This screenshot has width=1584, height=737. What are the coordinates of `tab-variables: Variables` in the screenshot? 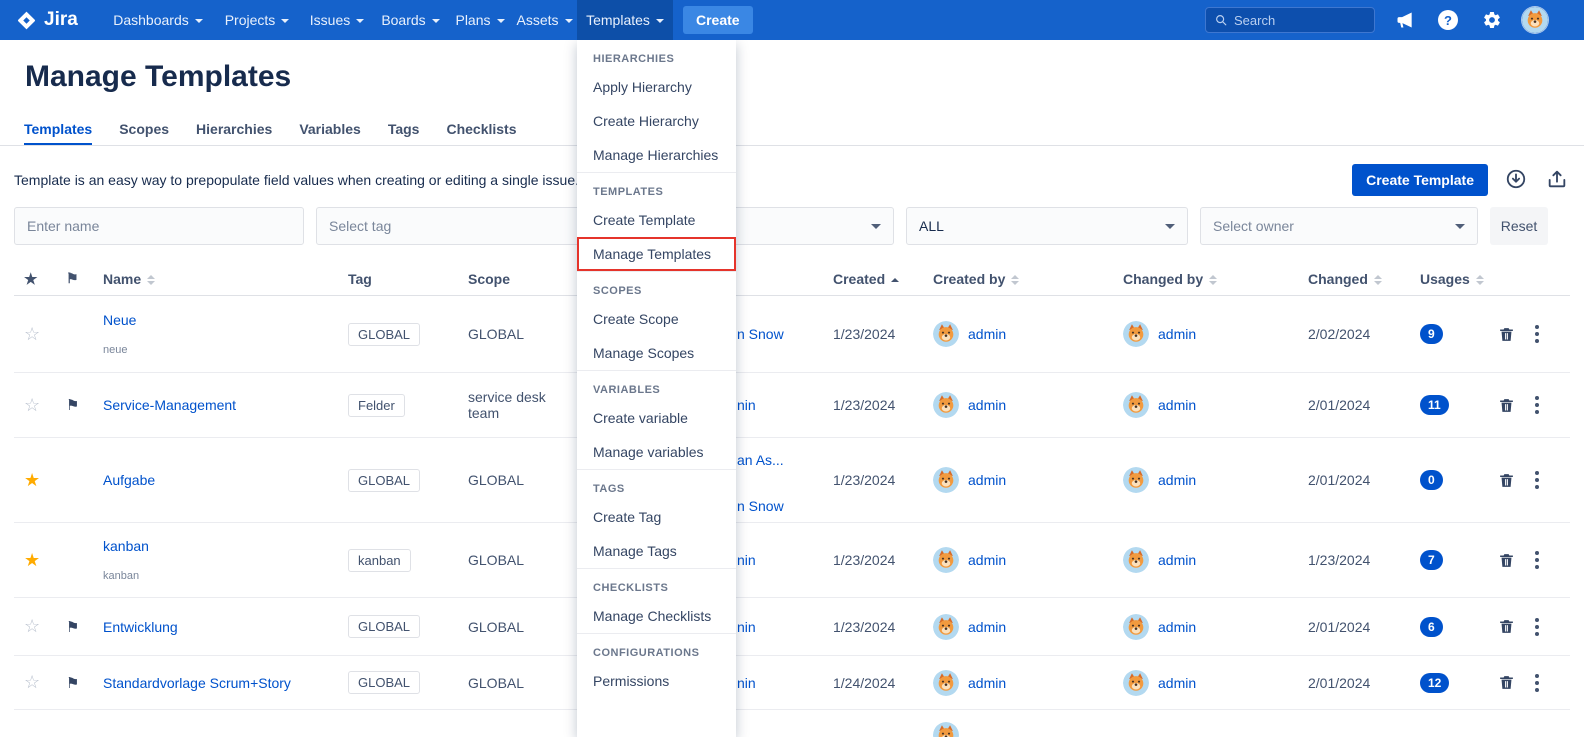 It's located at (330, 129).